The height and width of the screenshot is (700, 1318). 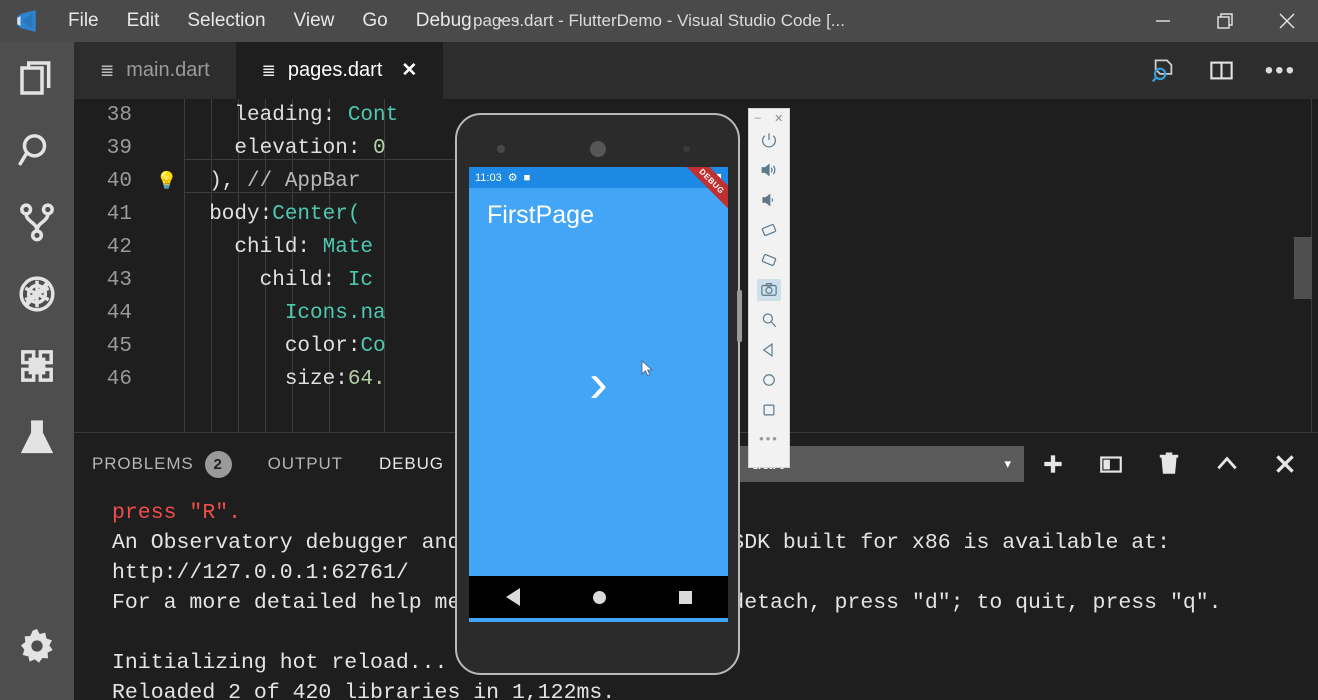 I want to click on menu-more: ···, so click(x=510, y=21).